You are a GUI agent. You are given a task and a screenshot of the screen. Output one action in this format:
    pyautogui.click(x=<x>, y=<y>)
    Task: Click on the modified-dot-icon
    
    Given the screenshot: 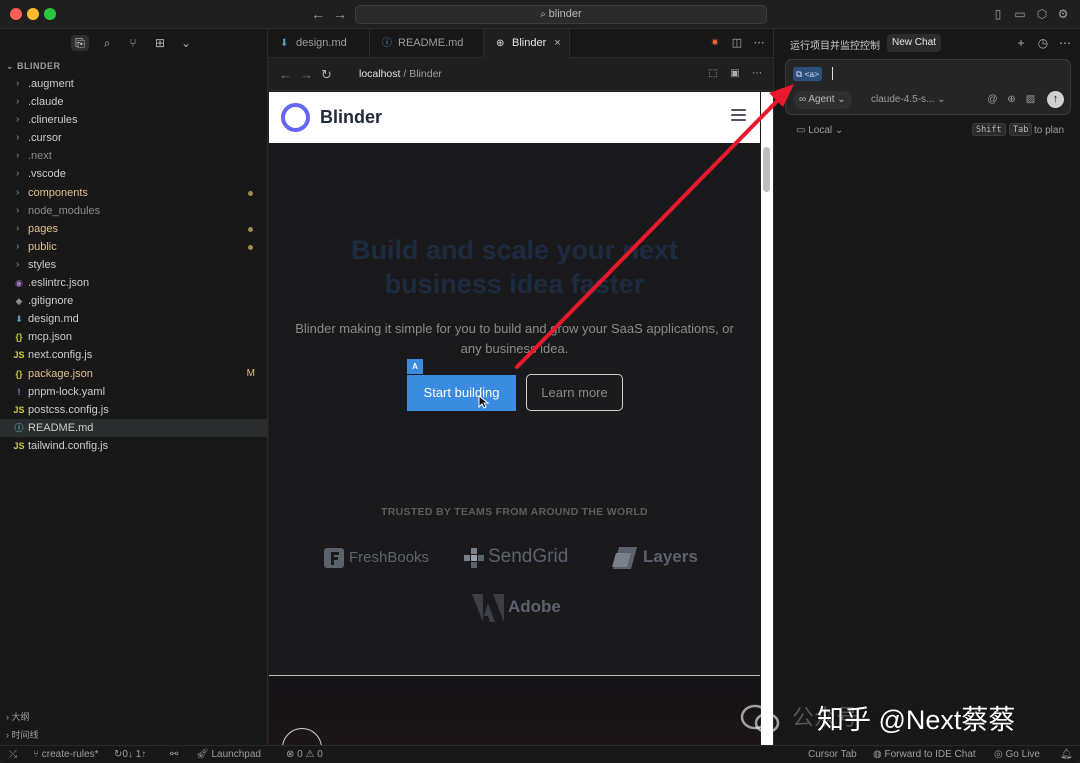 What is the action you would take?
    pyautogui.click(x=250, y=247)
    